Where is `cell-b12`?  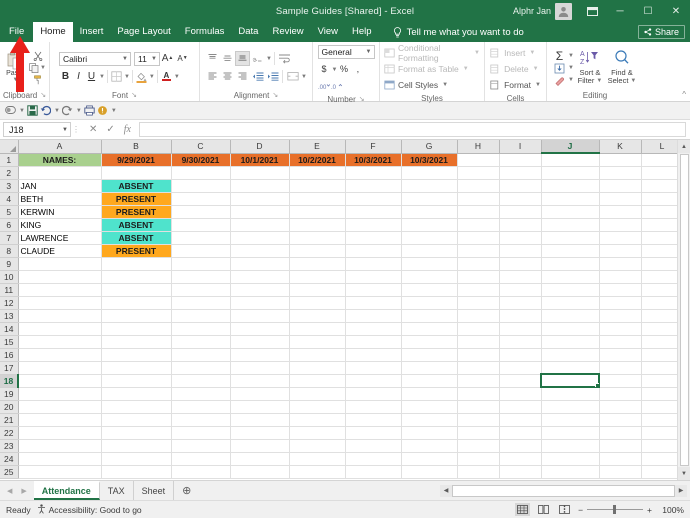
cell-b12 is located at coordinates (136, 303).